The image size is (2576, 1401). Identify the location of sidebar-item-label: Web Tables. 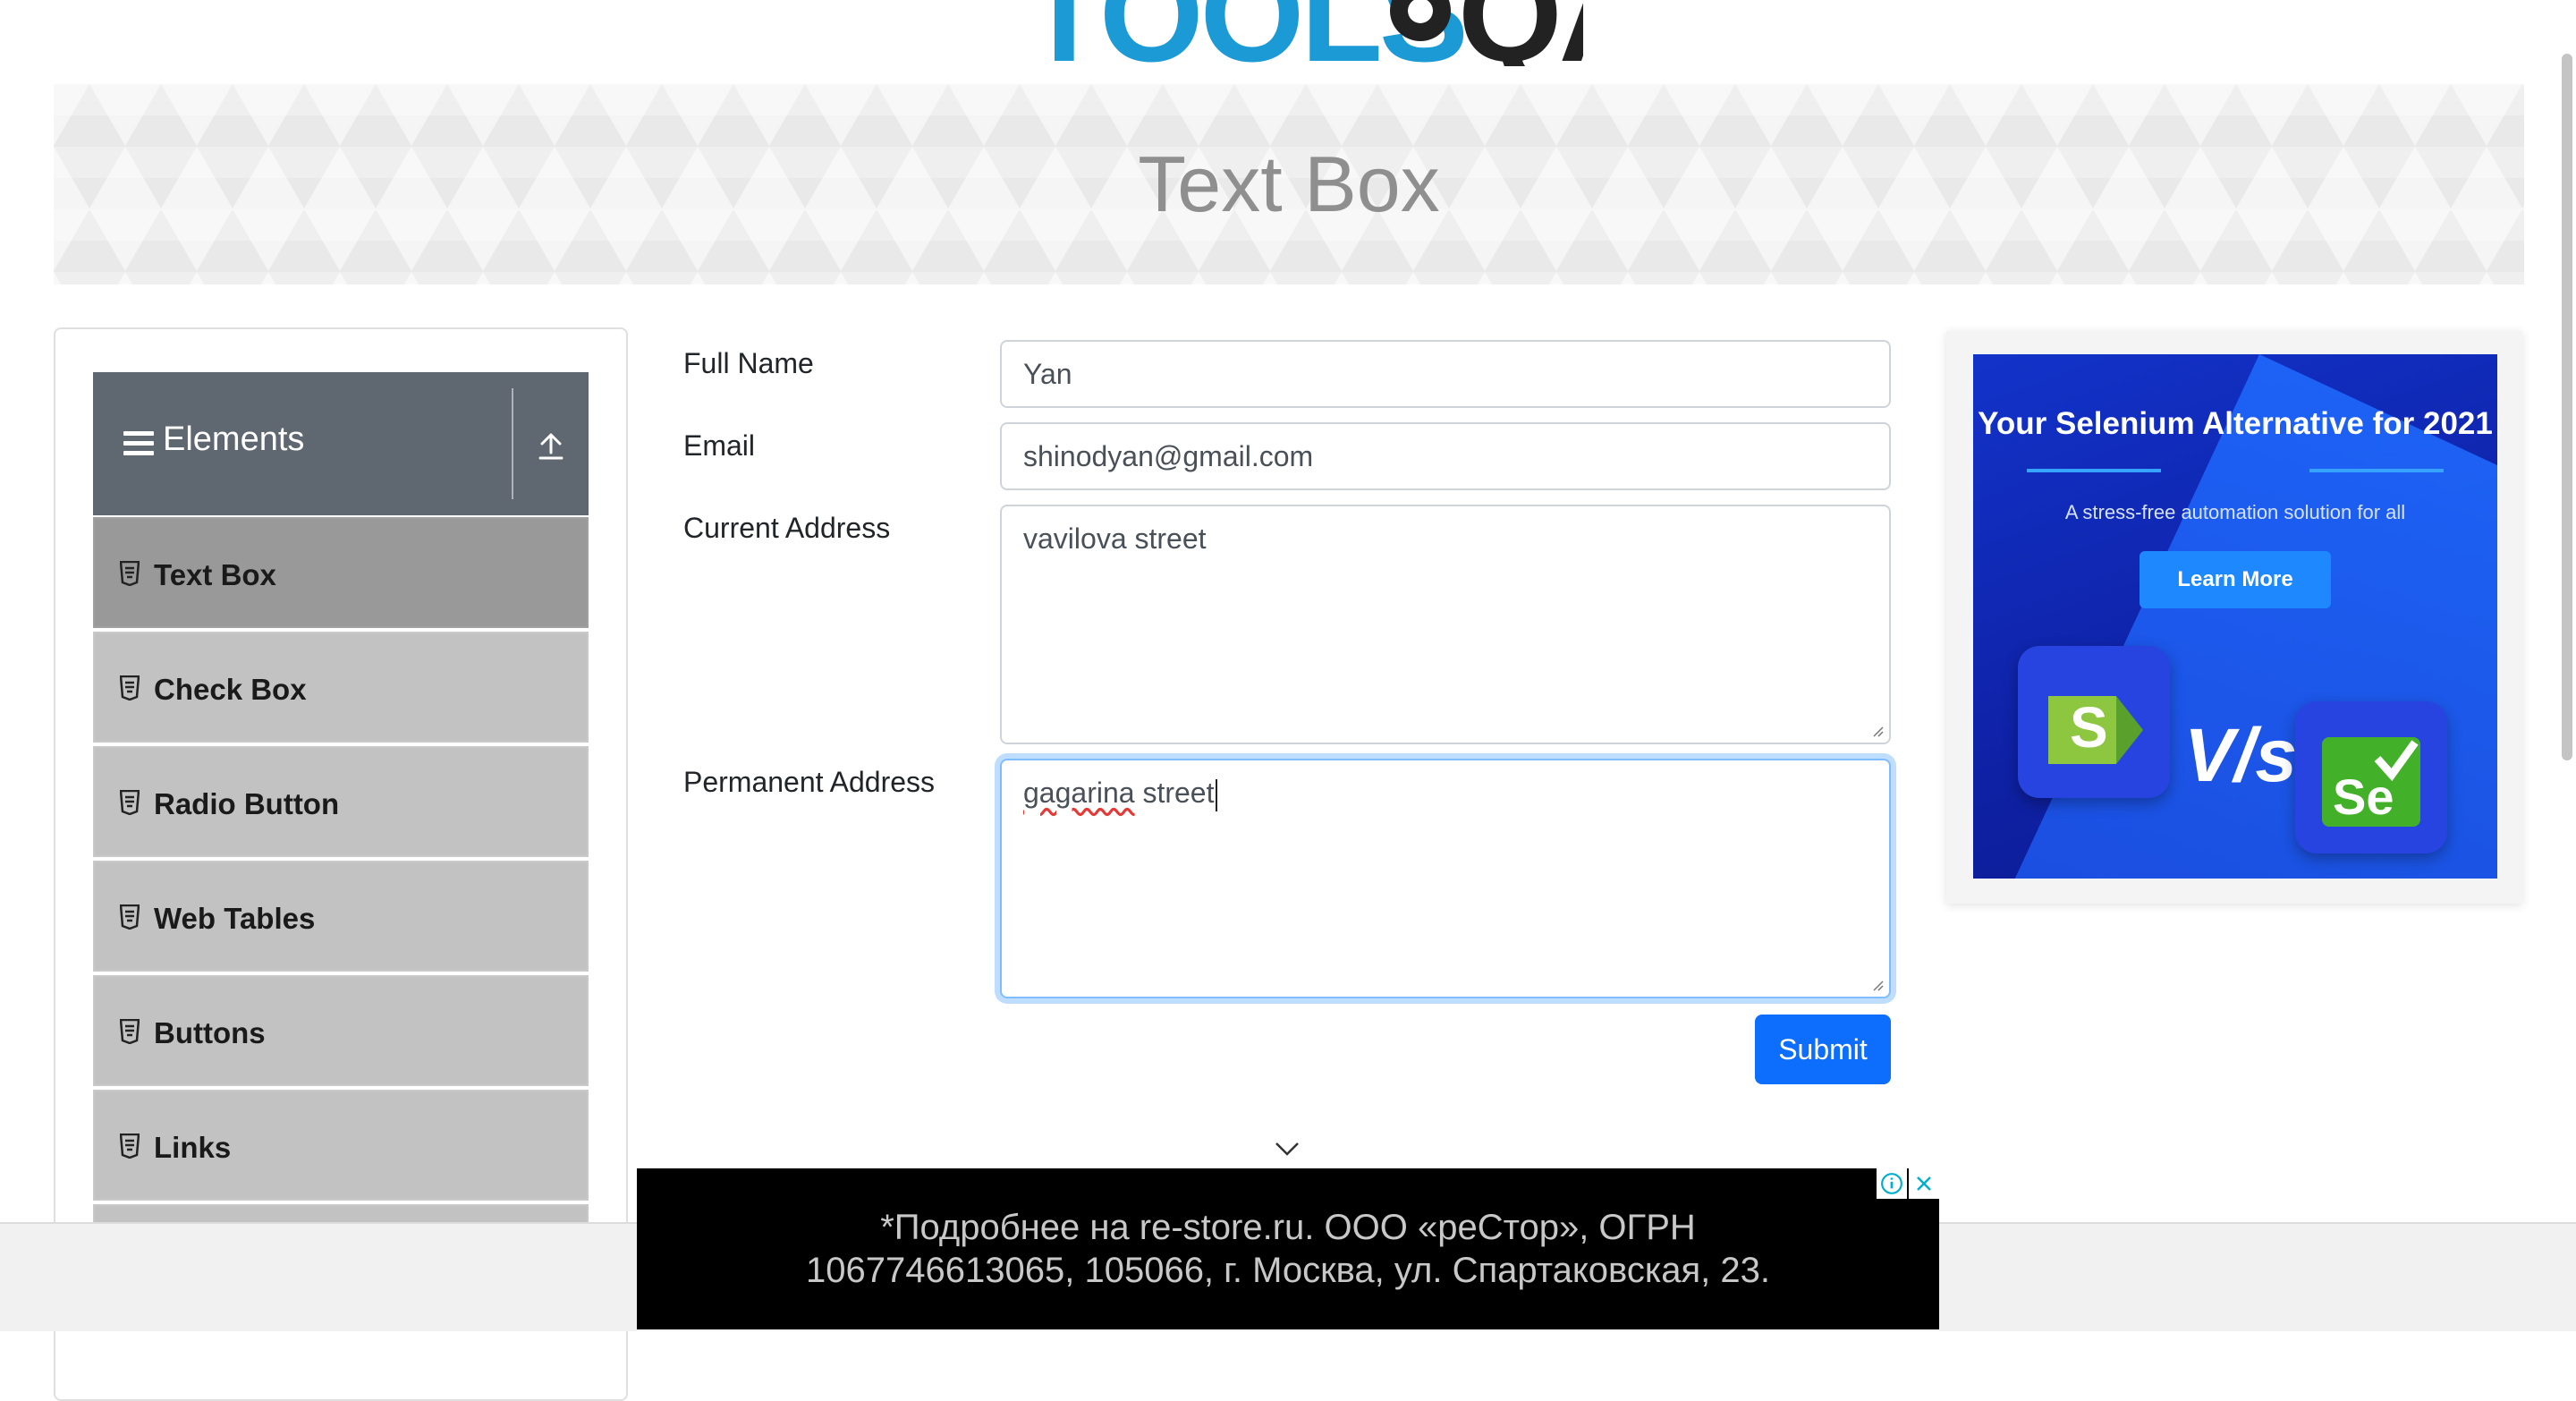
(235, 918).